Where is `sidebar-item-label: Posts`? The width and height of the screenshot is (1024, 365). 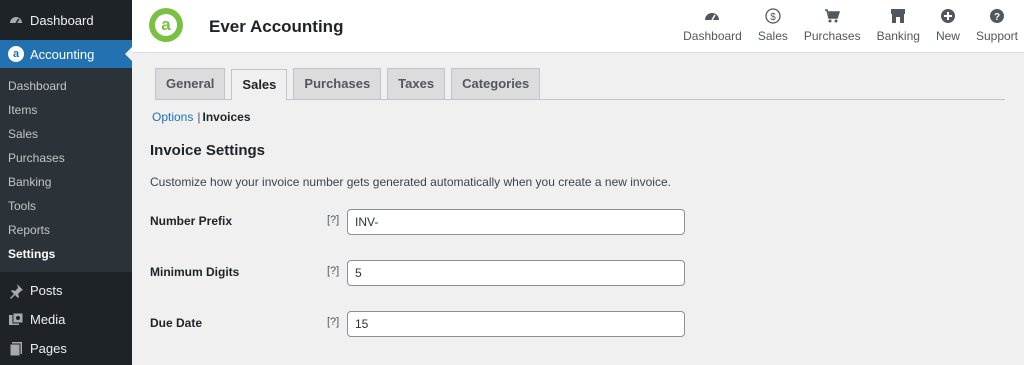 sidebar-item-label: Posts is located at coordinates (46, 290).